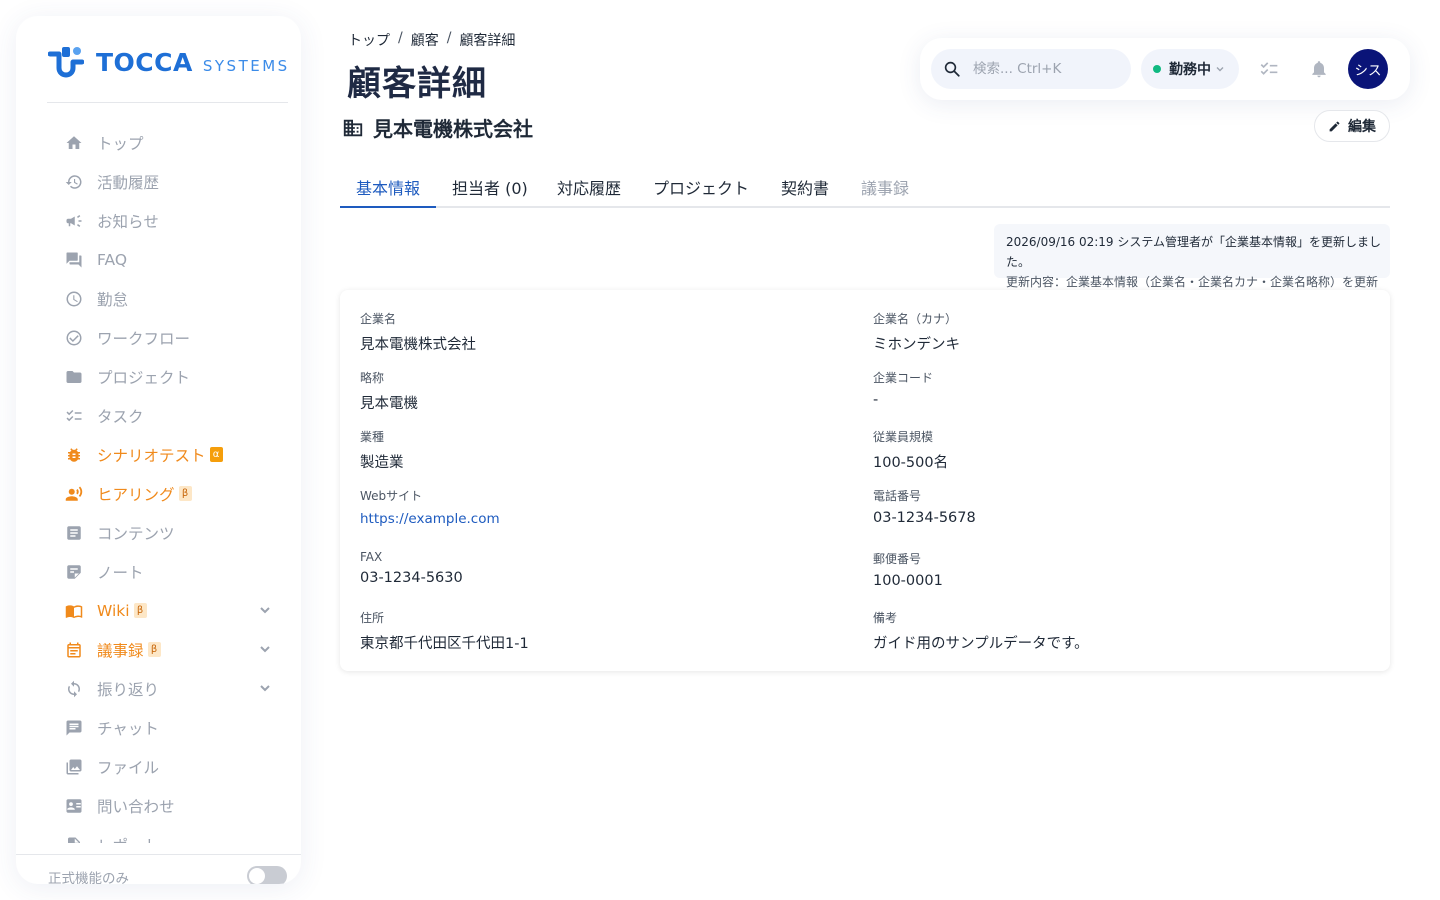  Describe the element at coordinates (74, 728) in the screenshot. I see `chat-icon` at that location.